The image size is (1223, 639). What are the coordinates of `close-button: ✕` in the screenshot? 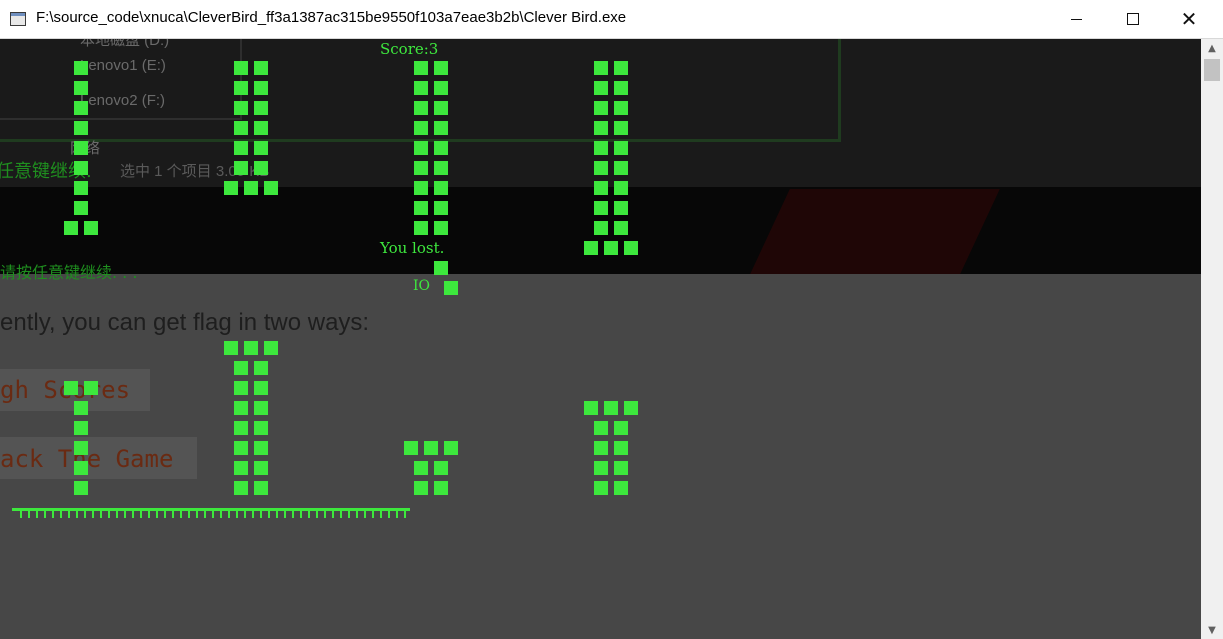 It's located at (1189, 19).